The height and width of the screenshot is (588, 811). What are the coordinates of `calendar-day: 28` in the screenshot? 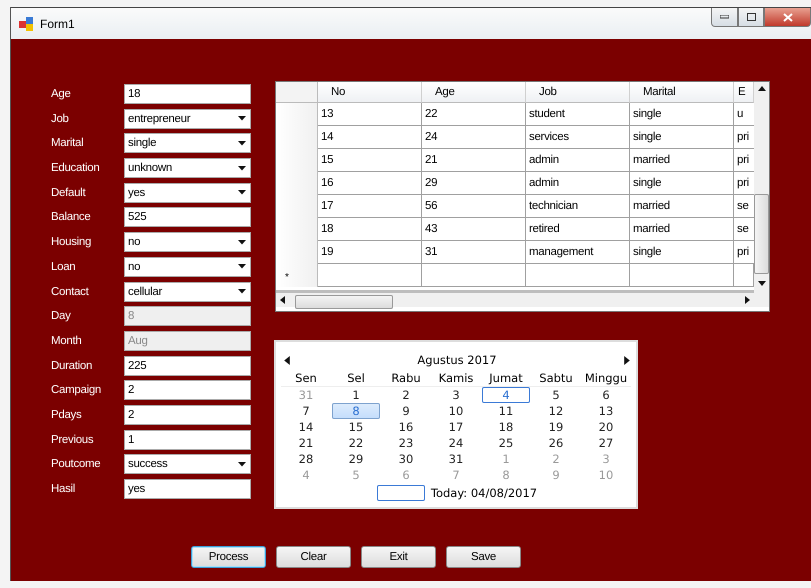 It's located at (306, 459).